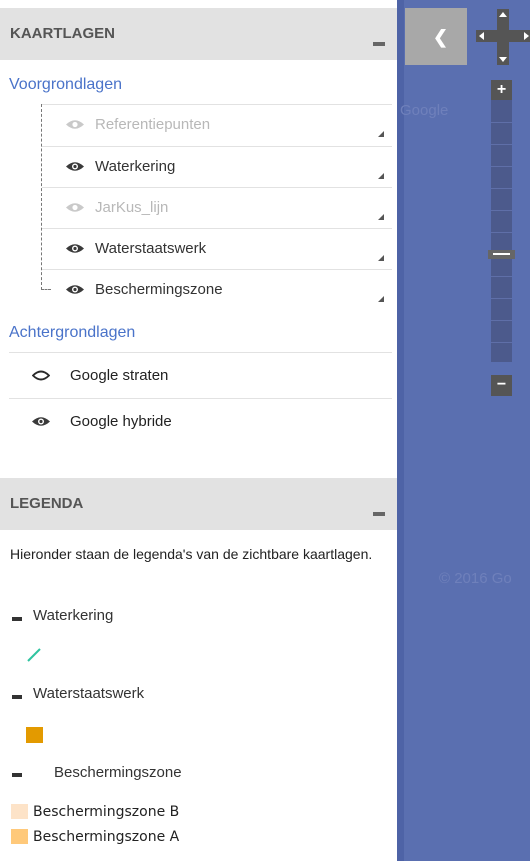  What do you see at coordinates (198, 504) in the screenshot?
I see `legend-header: LEGENDA` at bounding box center [198, 504].